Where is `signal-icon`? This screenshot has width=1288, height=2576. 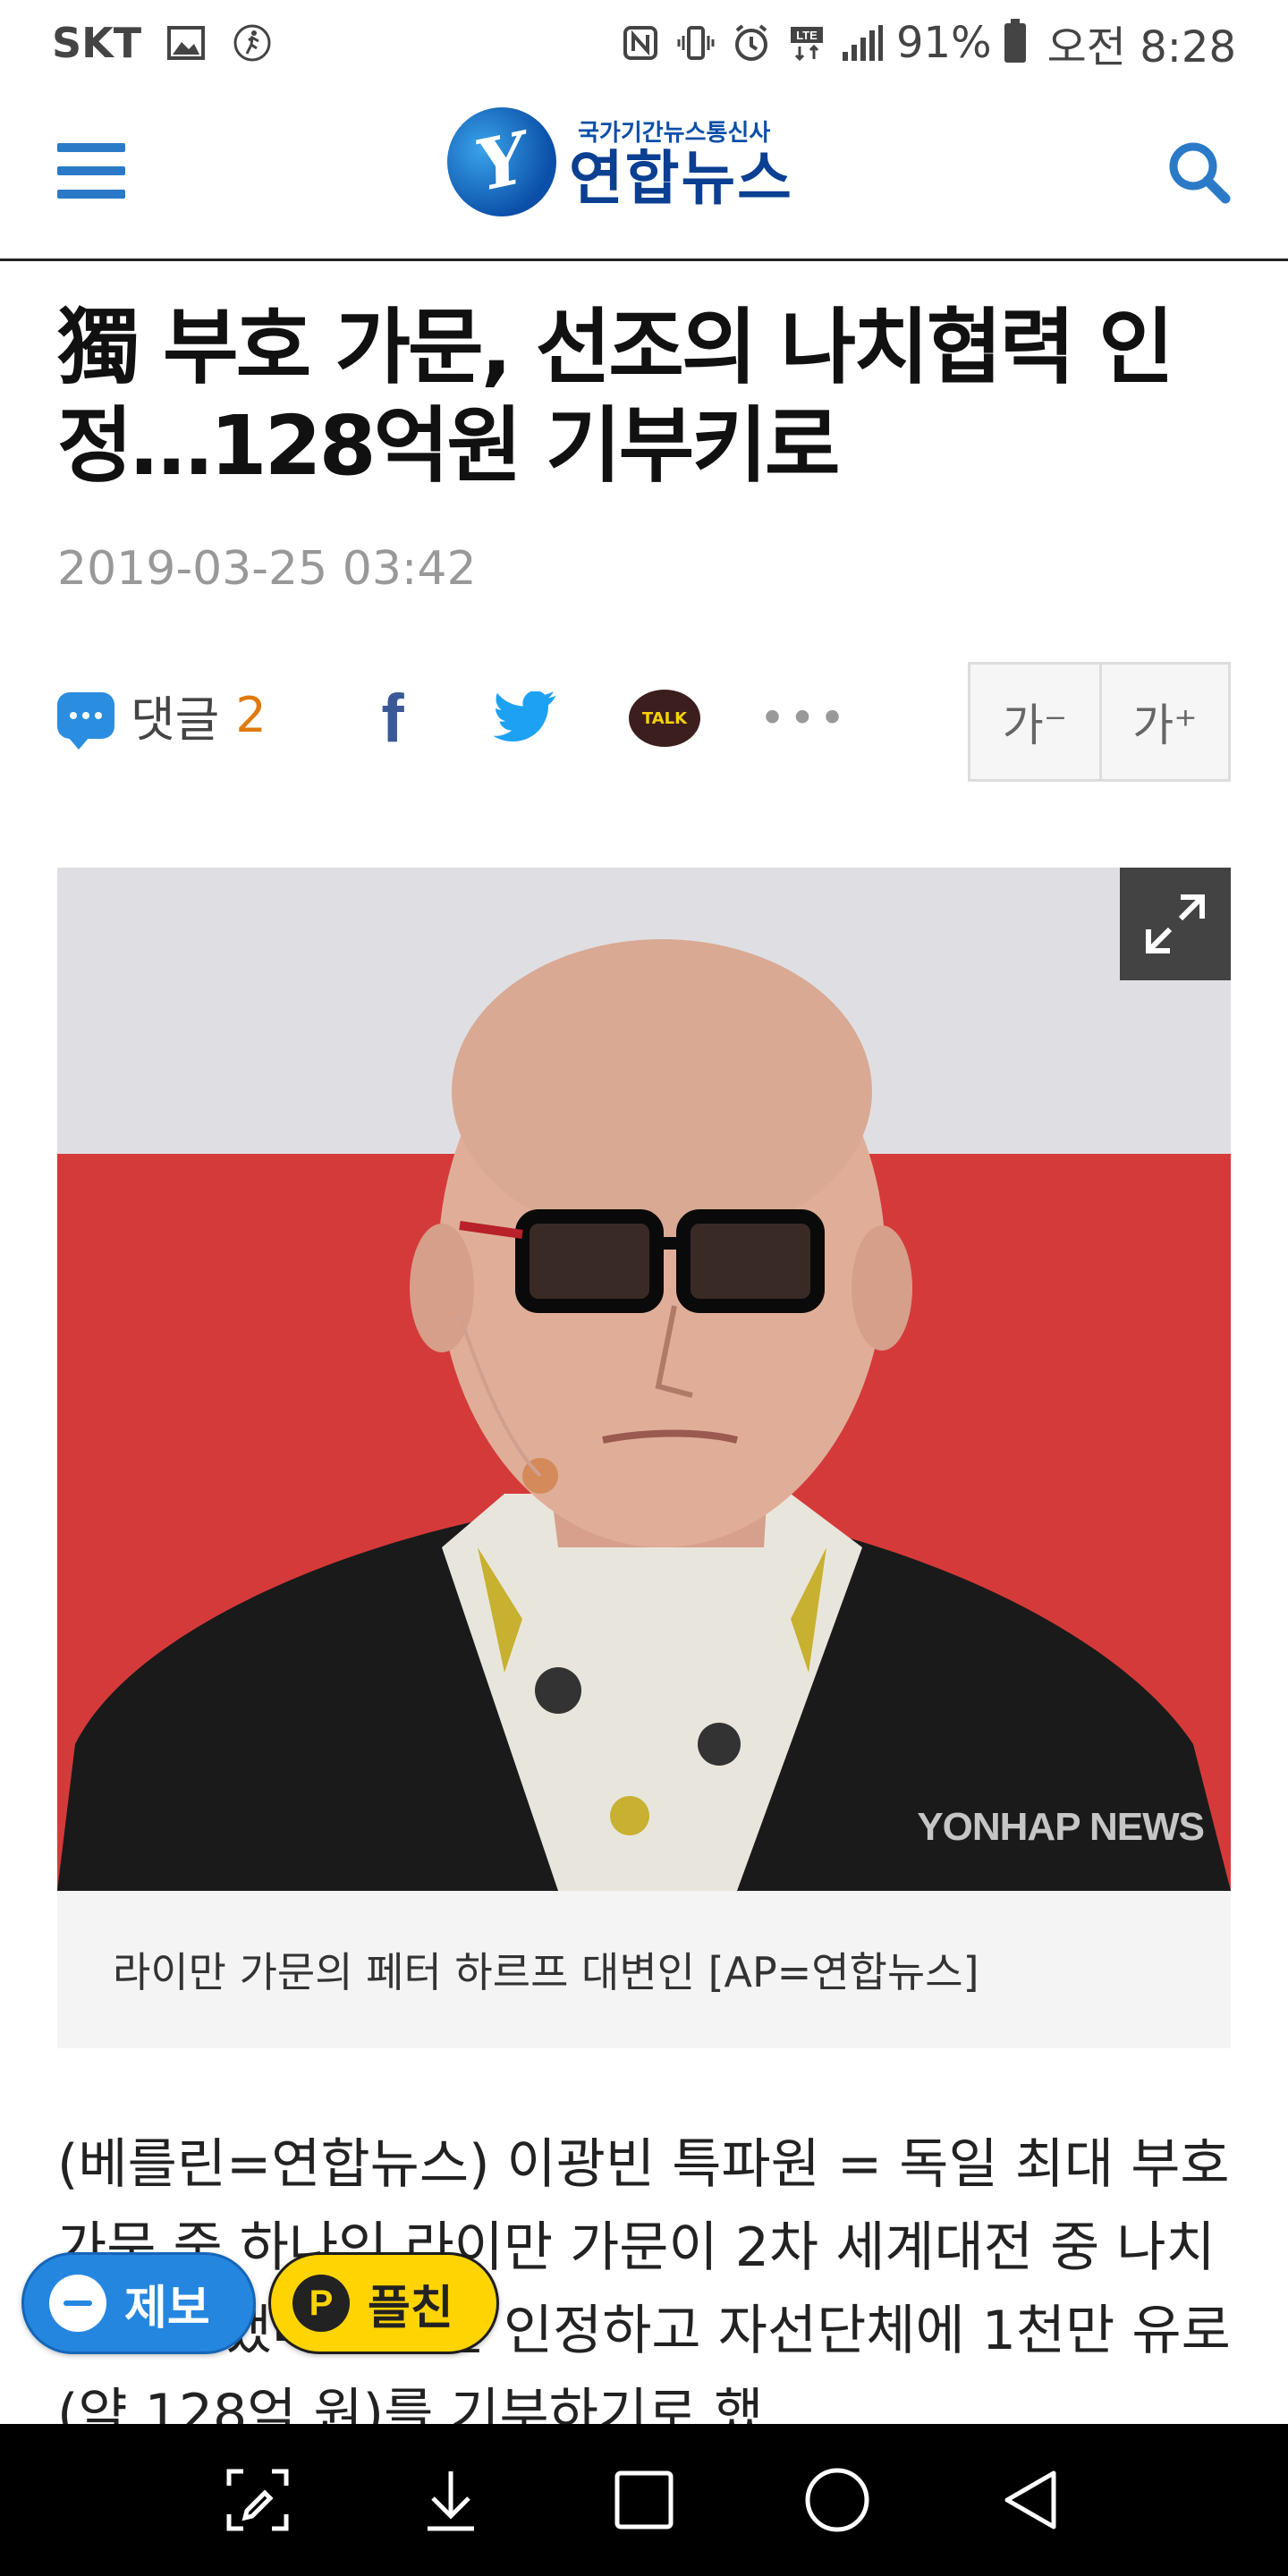
signal-icon is located at coordinates (862, 42).